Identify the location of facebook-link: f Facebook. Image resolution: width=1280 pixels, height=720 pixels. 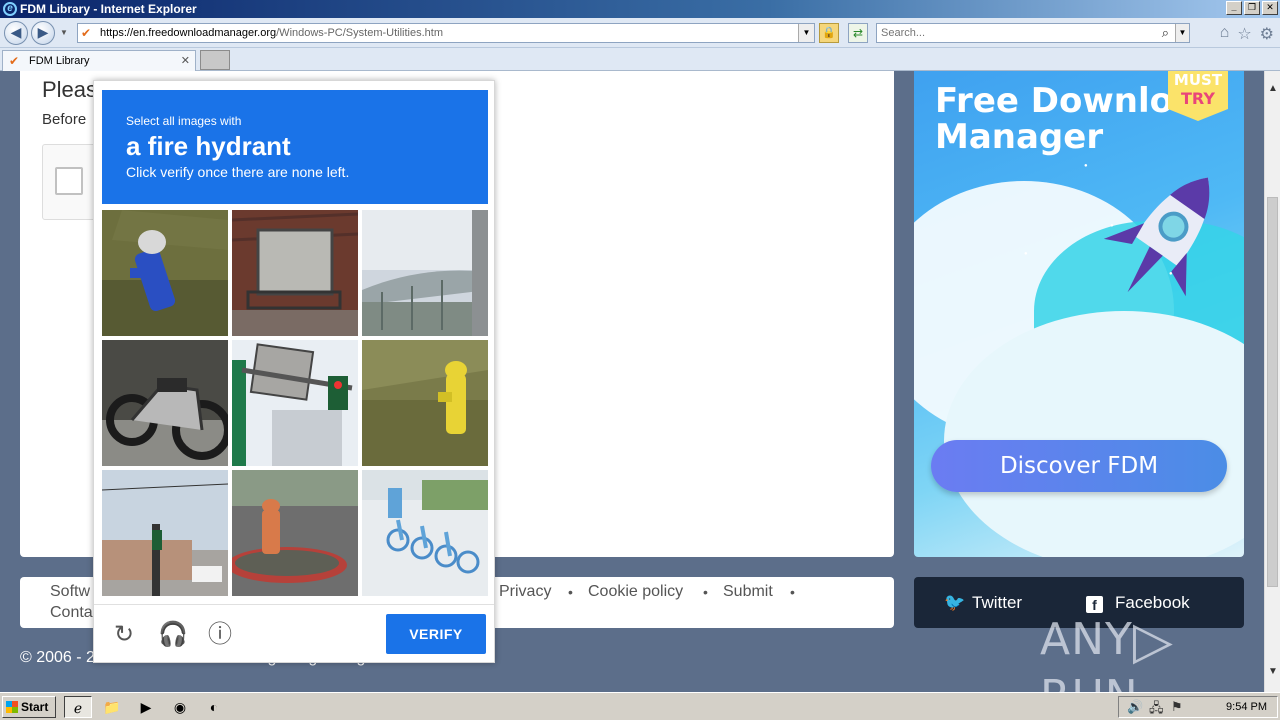
(1138, 603).